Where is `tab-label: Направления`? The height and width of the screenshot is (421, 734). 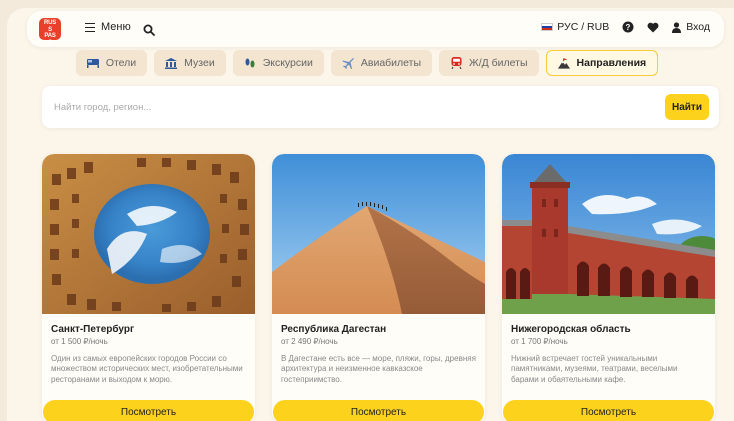 tab-label: Направления is located at coordinates (611, 63).